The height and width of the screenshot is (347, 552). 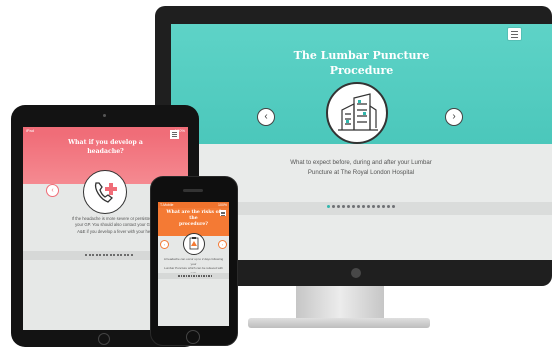 I want to click on camera-icon, so click(x=104, y=115).